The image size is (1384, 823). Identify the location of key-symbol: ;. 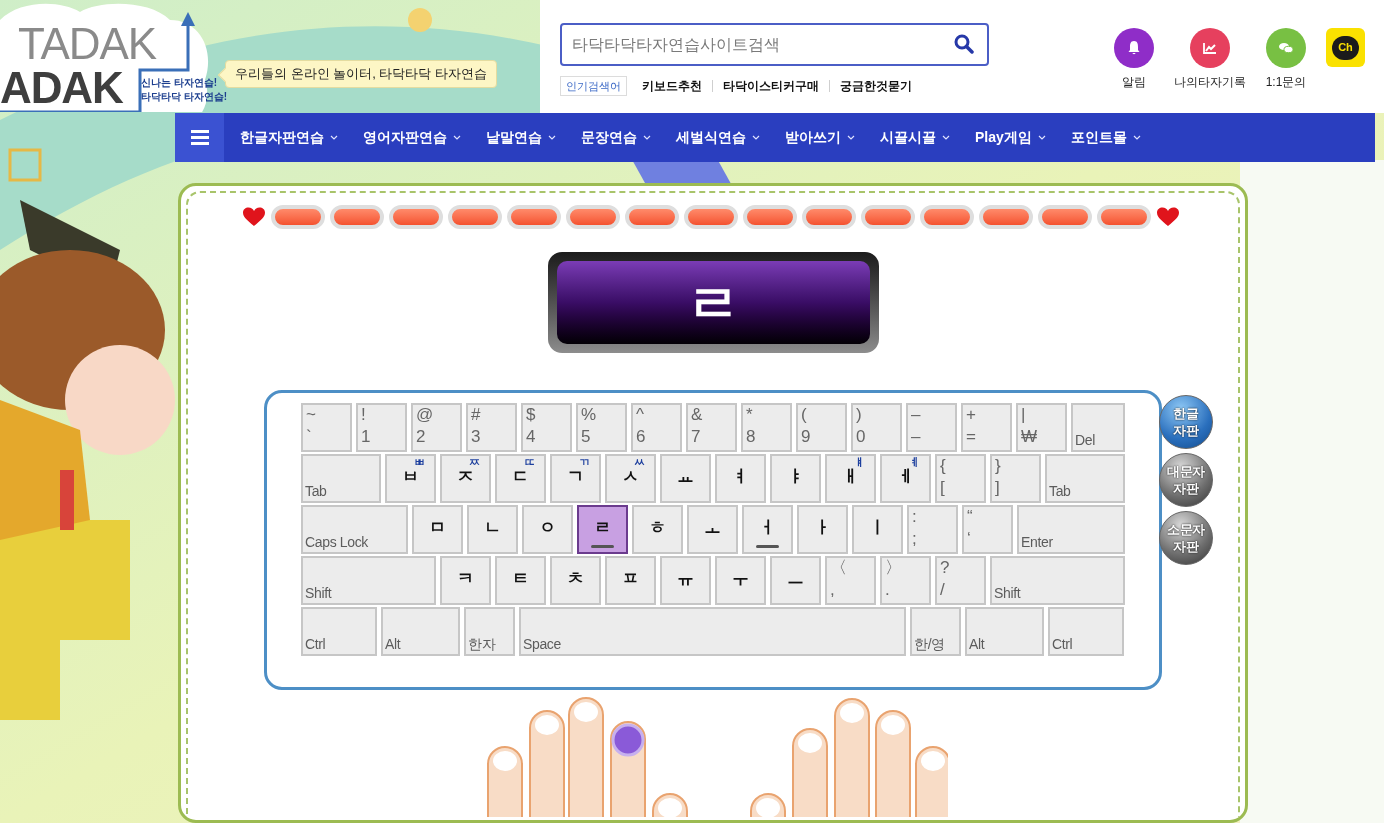
(914, 539).